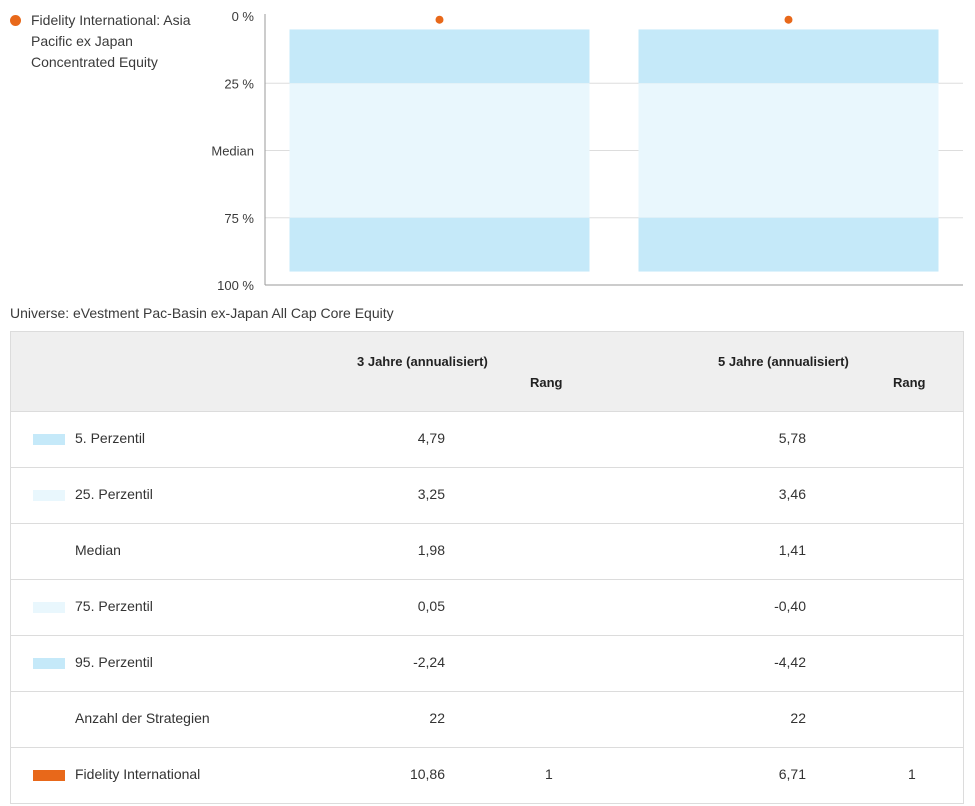 The height and width of the screenshot is (806, 975). What do you see at coordinates (431, 494) in the screenshot?
I see `value-3y: 3,25` at bounding box center [431, 494].